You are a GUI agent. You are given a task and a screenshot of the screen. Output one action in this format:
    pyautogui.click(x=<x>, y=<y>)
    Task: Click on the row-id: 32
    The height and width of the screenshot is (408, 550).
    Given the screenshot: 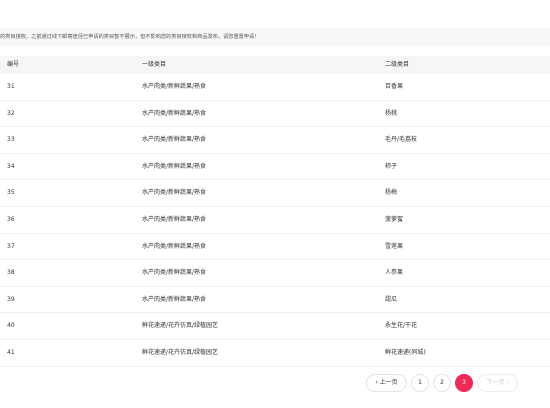 What is the action you would take?
    pyautogui.click(x=11, y=113)
    